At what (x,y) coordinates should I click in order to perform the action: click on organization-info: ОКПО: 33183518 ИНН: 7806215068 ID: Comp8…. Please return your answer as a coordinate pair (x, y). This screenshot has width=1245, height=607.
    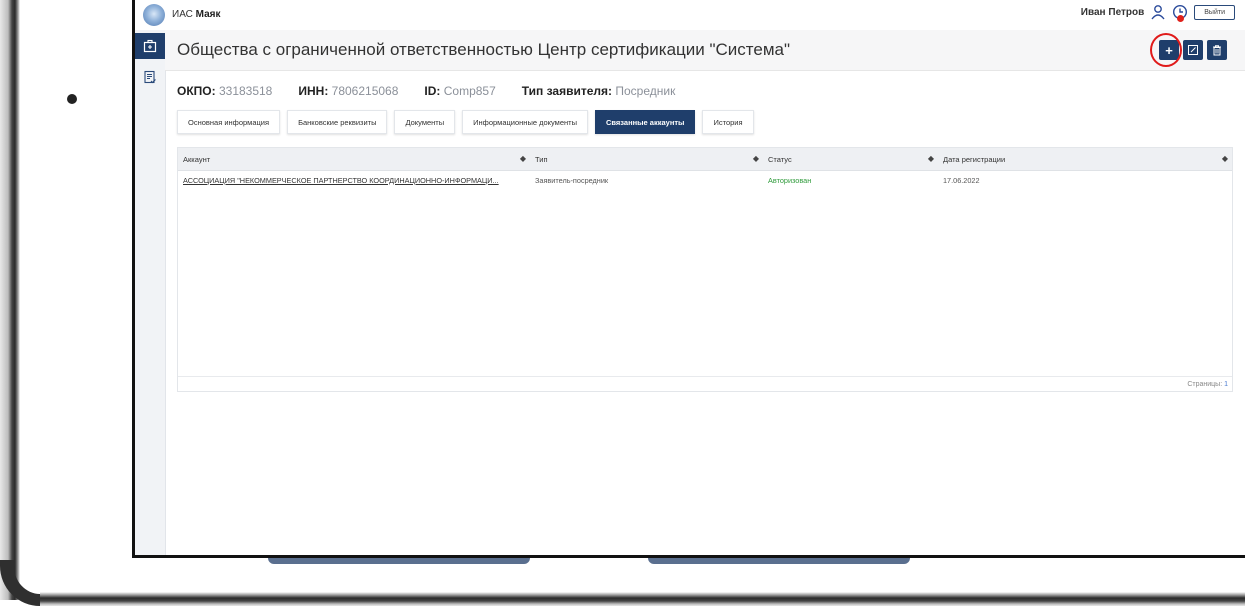
    Looking at the image, I should click on (426, 91).